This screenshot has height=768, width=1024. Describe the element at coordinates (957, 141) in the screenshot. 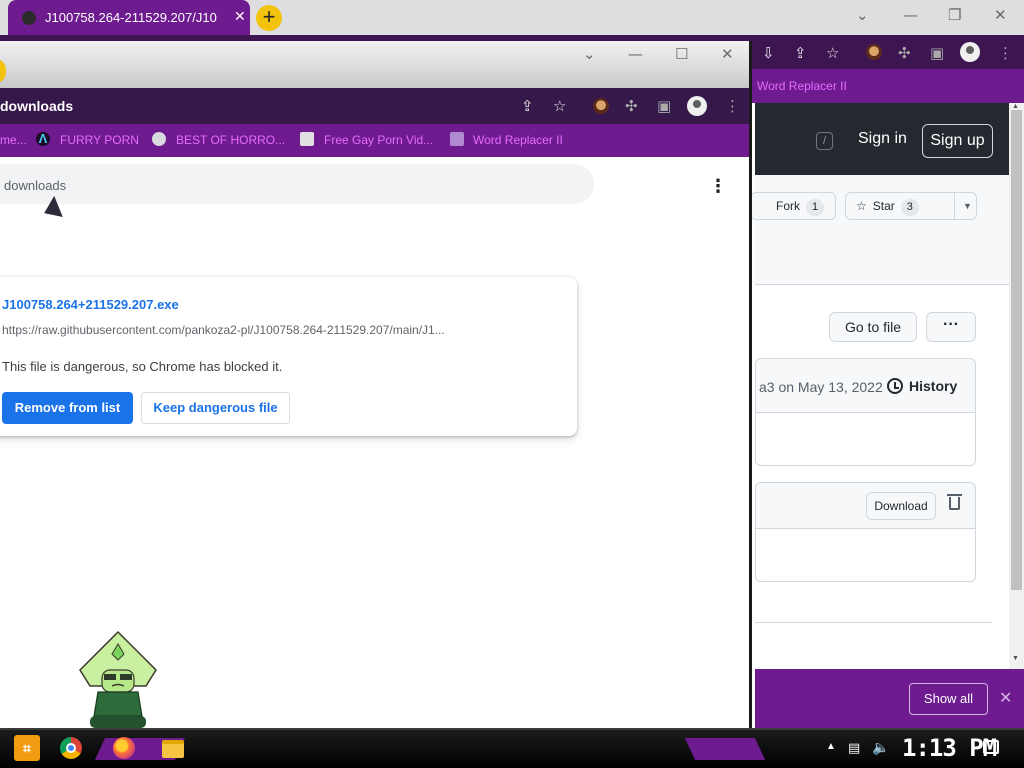

I see `sign-up-button: Sign up` at that location.